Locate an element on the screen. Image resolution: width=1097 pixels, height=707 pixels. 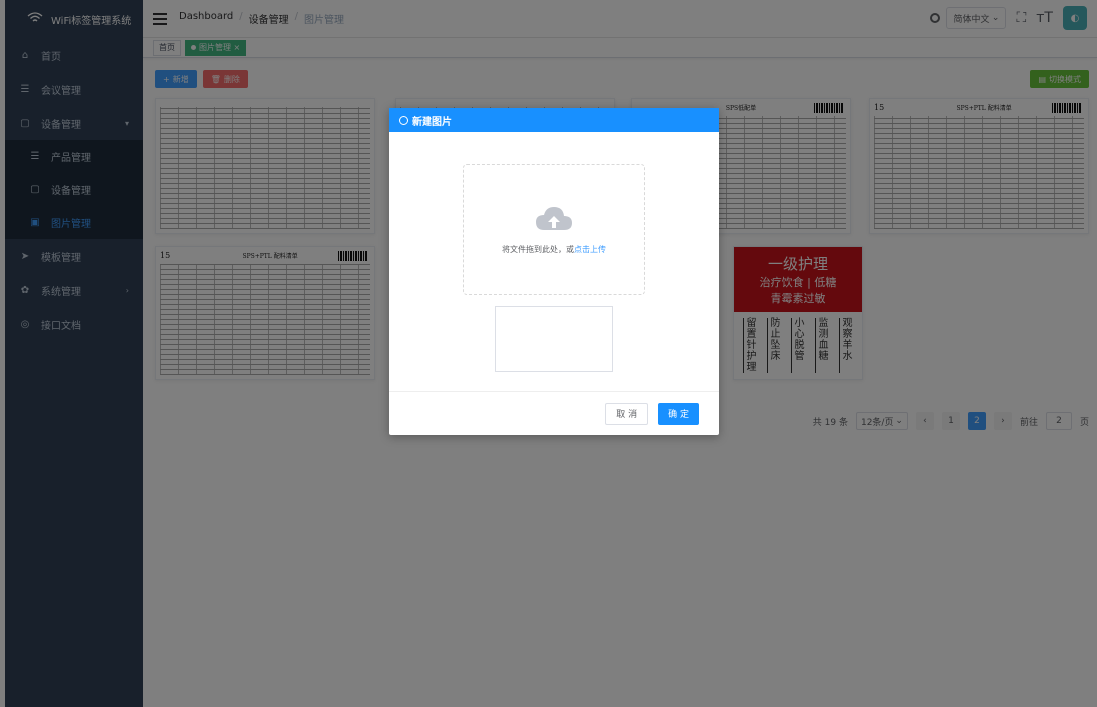
new-image-dialog: 新建图片 将文件拖到此处，或点击上传 取 消 确 定 is located at coordinates (554, 271).